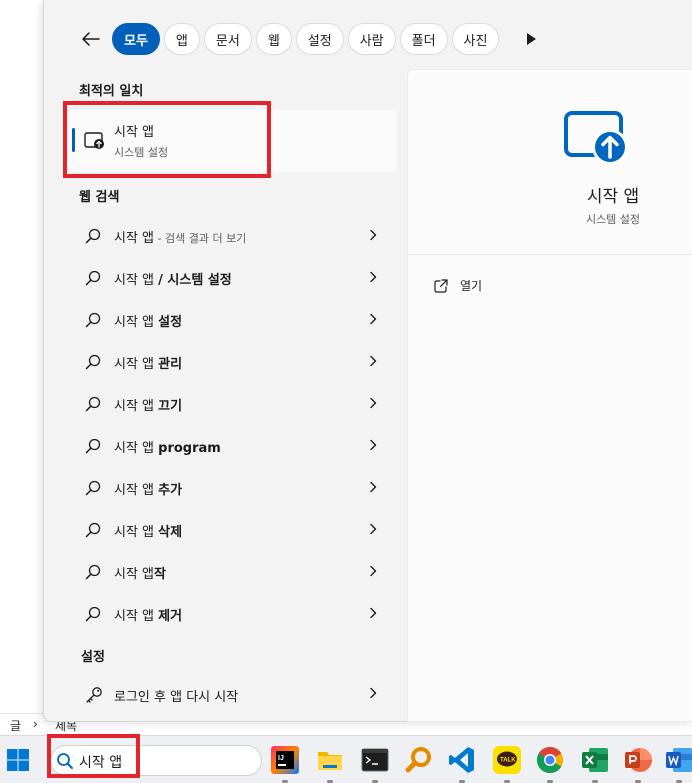 The width and height of the screenshot is (692, 783). What do you see at coordinates (16, 726) in the screenshot?
I see `background-text: 글` at bounding box center [16, 726].